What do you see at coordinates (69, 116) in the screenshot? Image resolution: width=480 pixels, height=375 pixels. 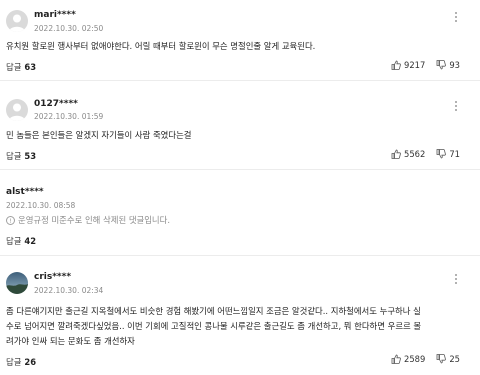 I see `comment-date: 2022.10.30. 01:59` at bounding box center [69, 116].